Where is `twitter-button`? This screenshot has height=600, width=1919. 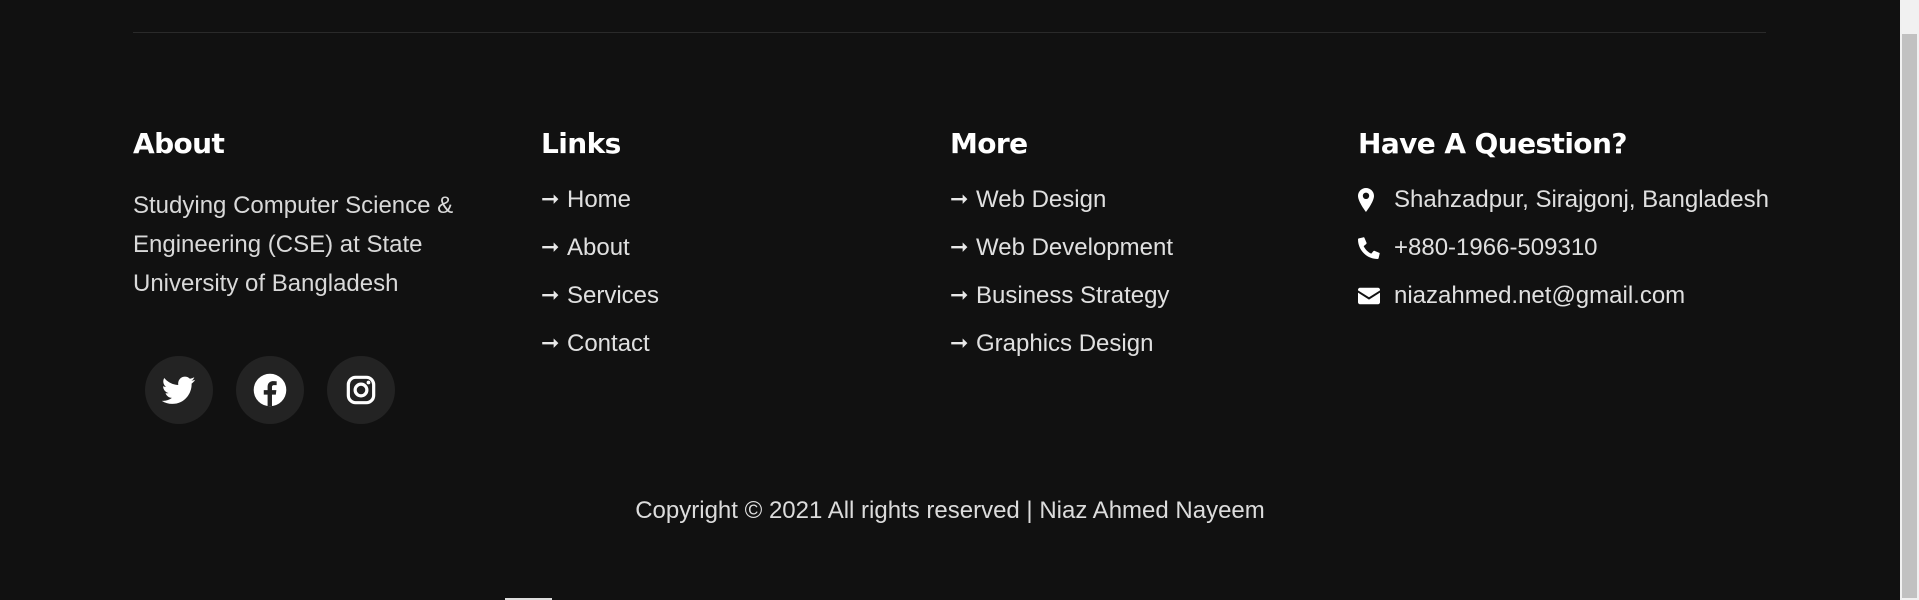 twitter-button is located at coordinates (179, 390).